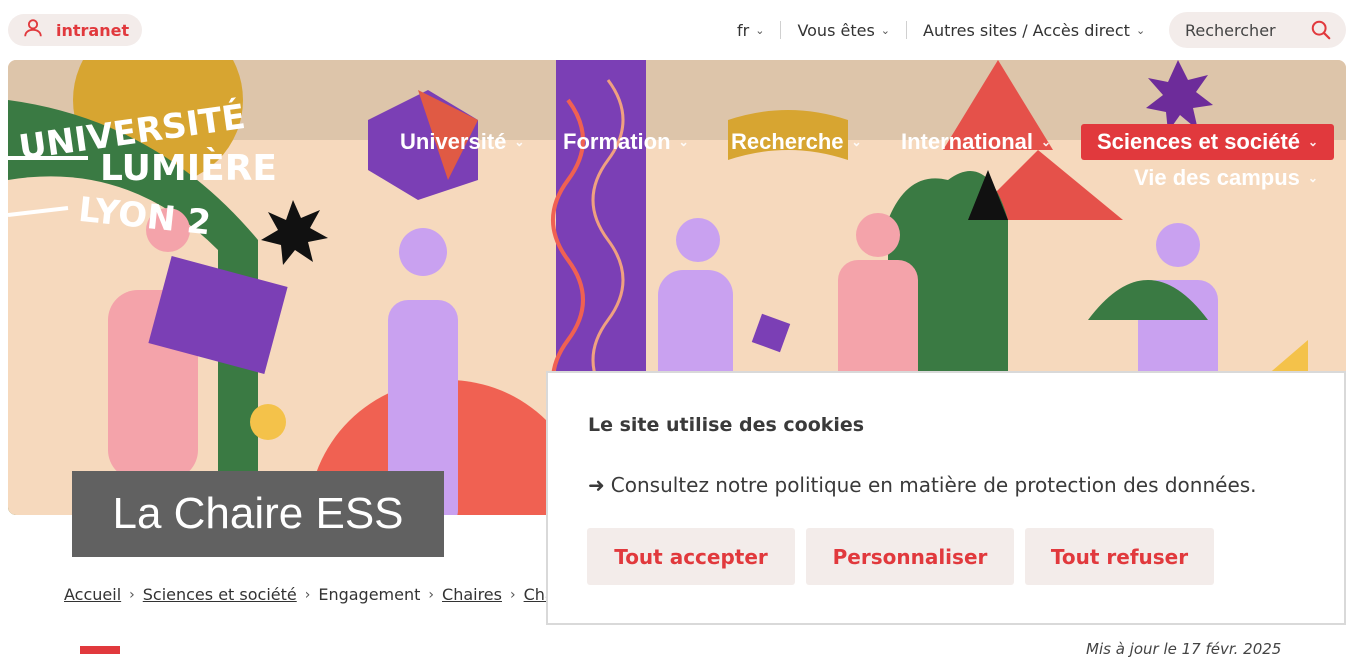 Image resolution: width=1366 pixels, height=658 pixels. I want to click on language-label: fr, so click(743, 30).